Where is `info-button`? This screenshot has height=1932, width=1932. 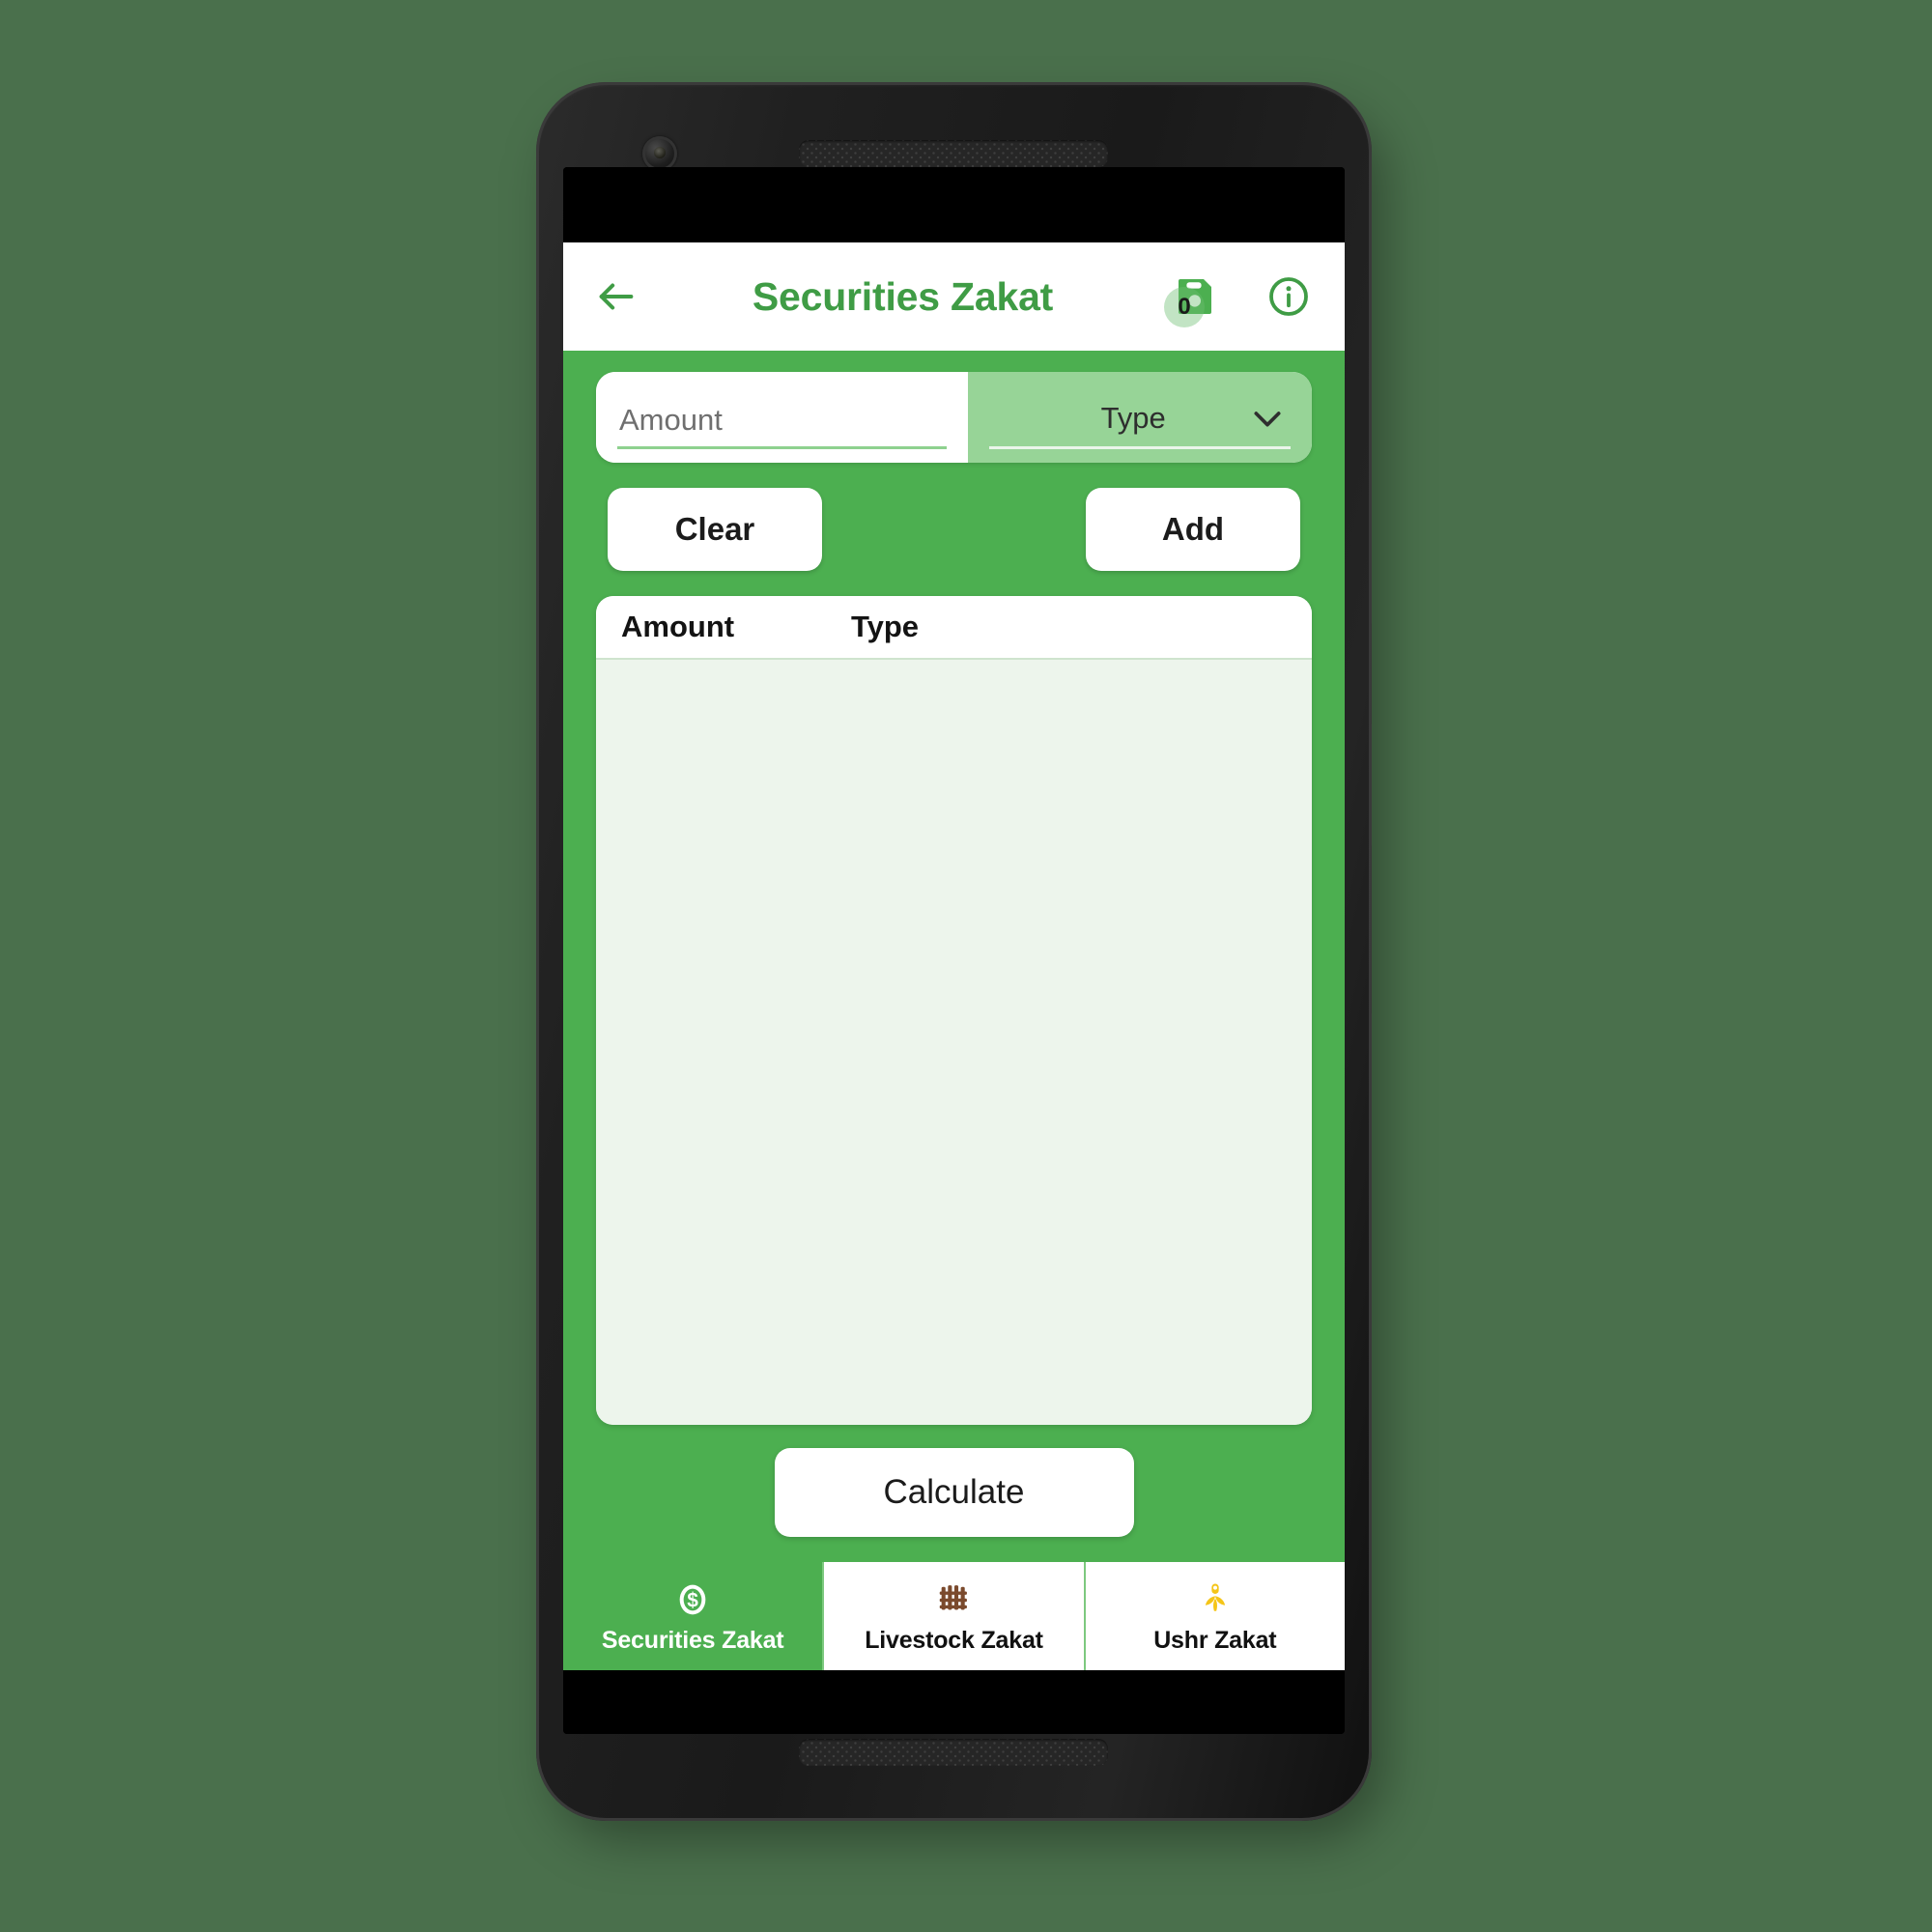
info-button is located at coordinates (1289, 297).